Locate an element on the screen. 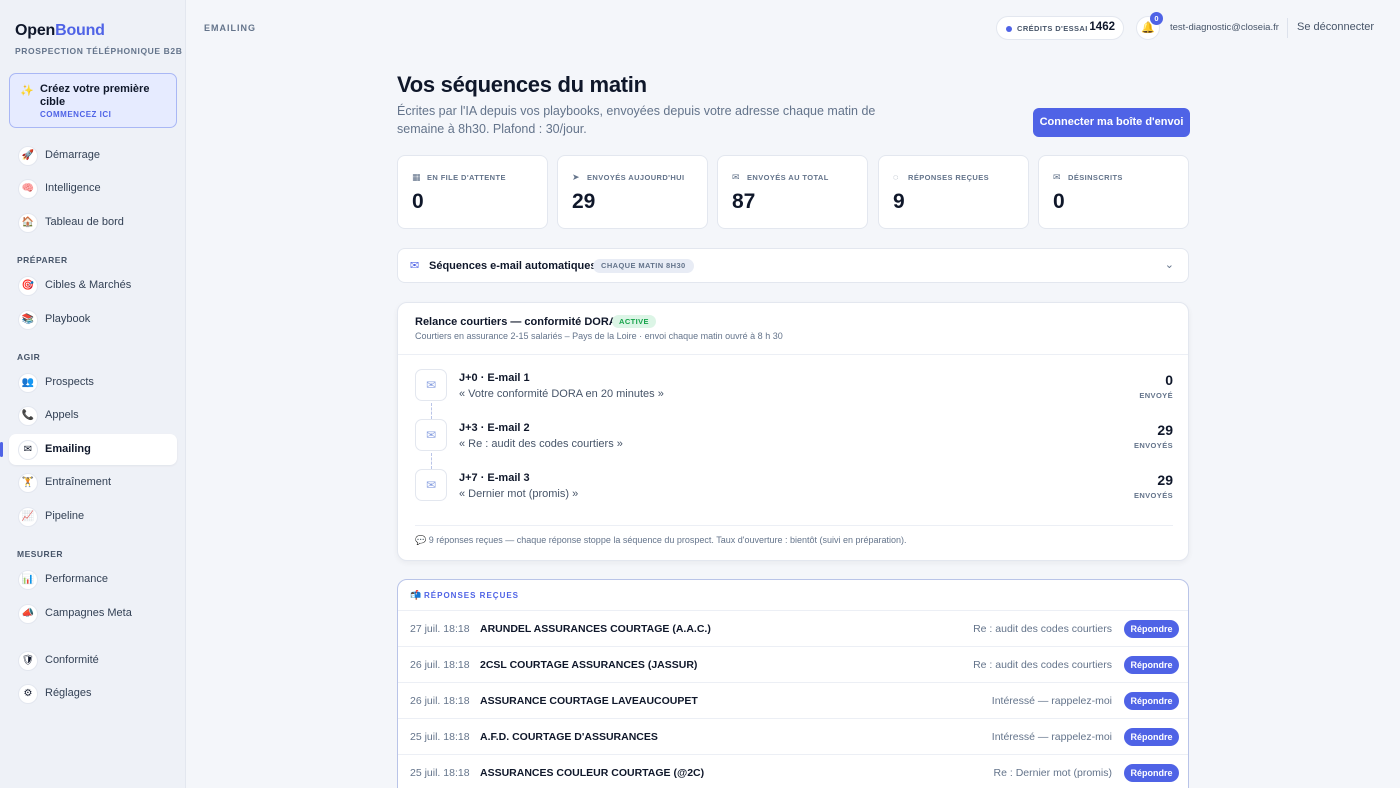  sidebar-item-label: Cibles & Marchés is located at coordinates (88, 285).